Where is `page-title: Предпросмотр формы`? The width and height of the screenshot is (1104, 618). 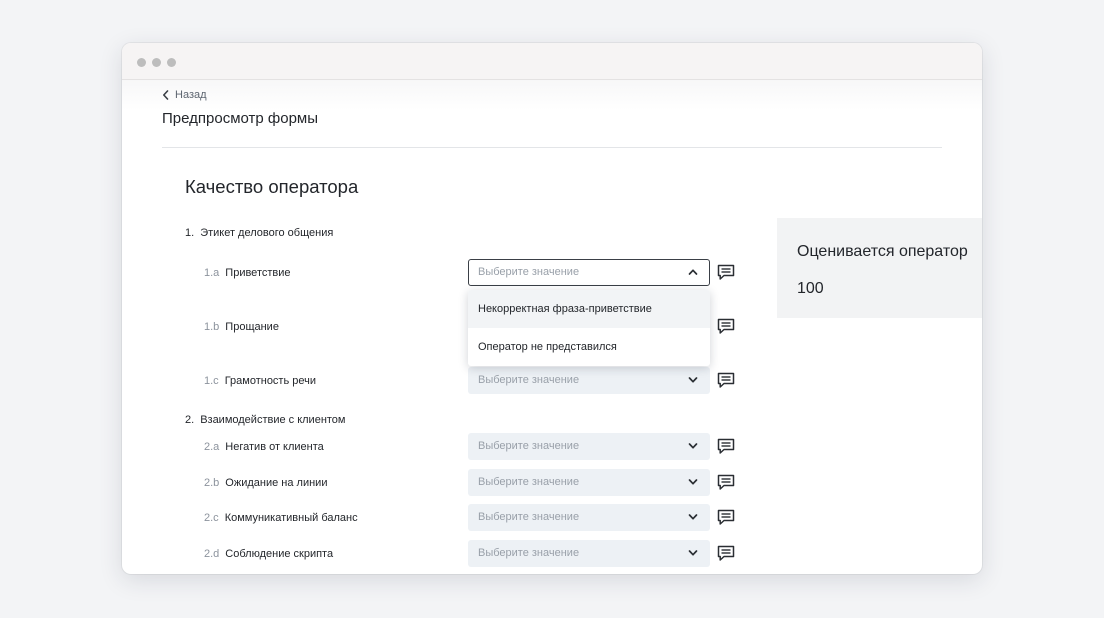 page-title: Предпросмотр формы is located at coordinates (240, 118).